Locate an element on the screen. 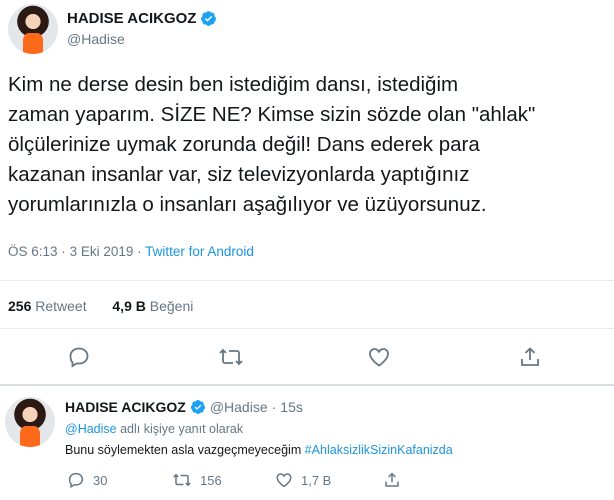 The height and width of the screenshot is (500, 614). reply-body: Bunu söylemekten asla vazgeçmeyeceğim is located at coordinates (183, 450).